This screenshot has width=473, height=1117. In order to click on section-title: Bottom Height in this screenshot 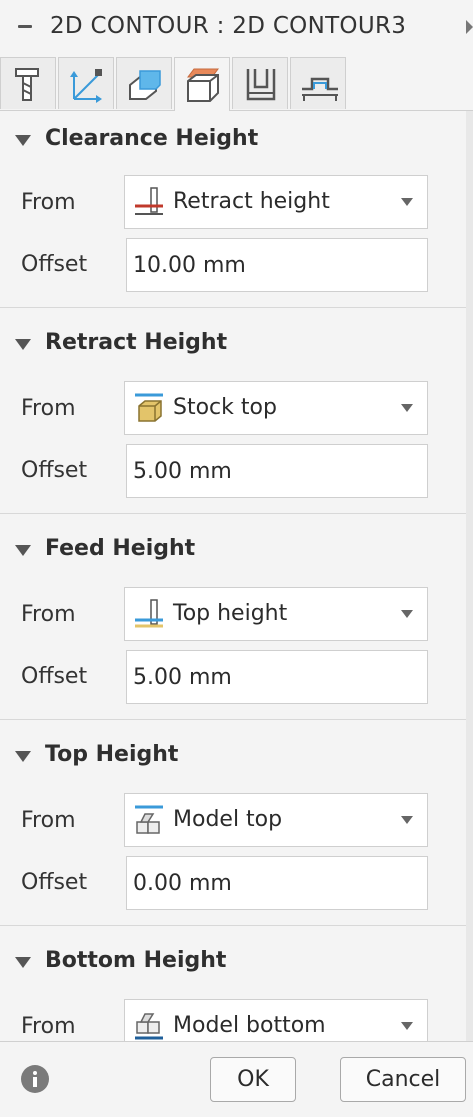, I will do `click(136, 960)`.